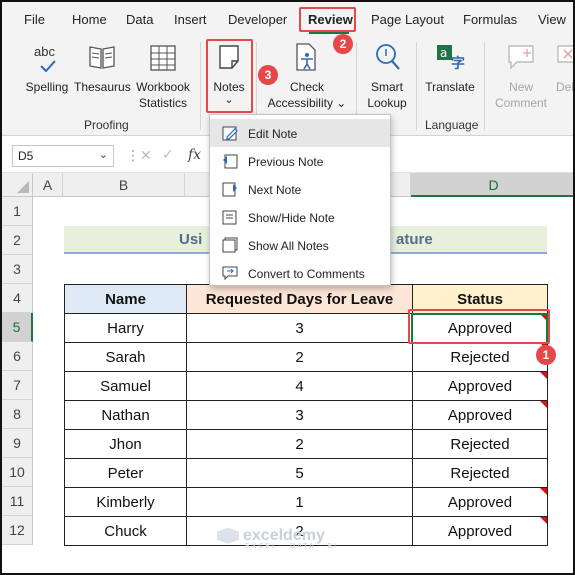 The width and height of the screenshot is (575, 575). What do you see at coordinates (407, 19) in the screenshot?
I see `tab-page-layout: Page Layout` at bounding box center [407, 19].